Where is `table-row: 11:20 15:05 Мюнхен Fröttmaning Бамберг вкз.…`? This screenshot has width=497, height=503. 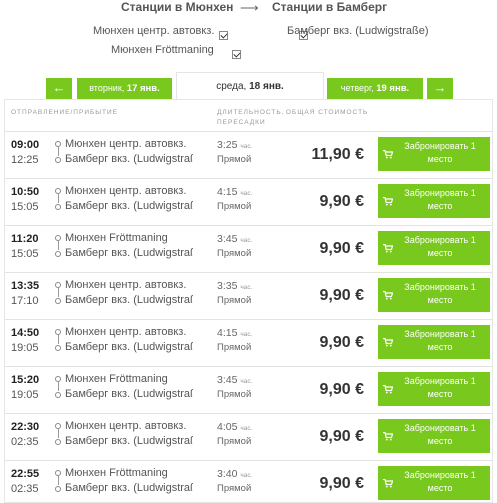
table-row: 11:20 15:05 Мюнхен Fröttmaning Бамберг вкз.… is located at coordinates (248, 248).